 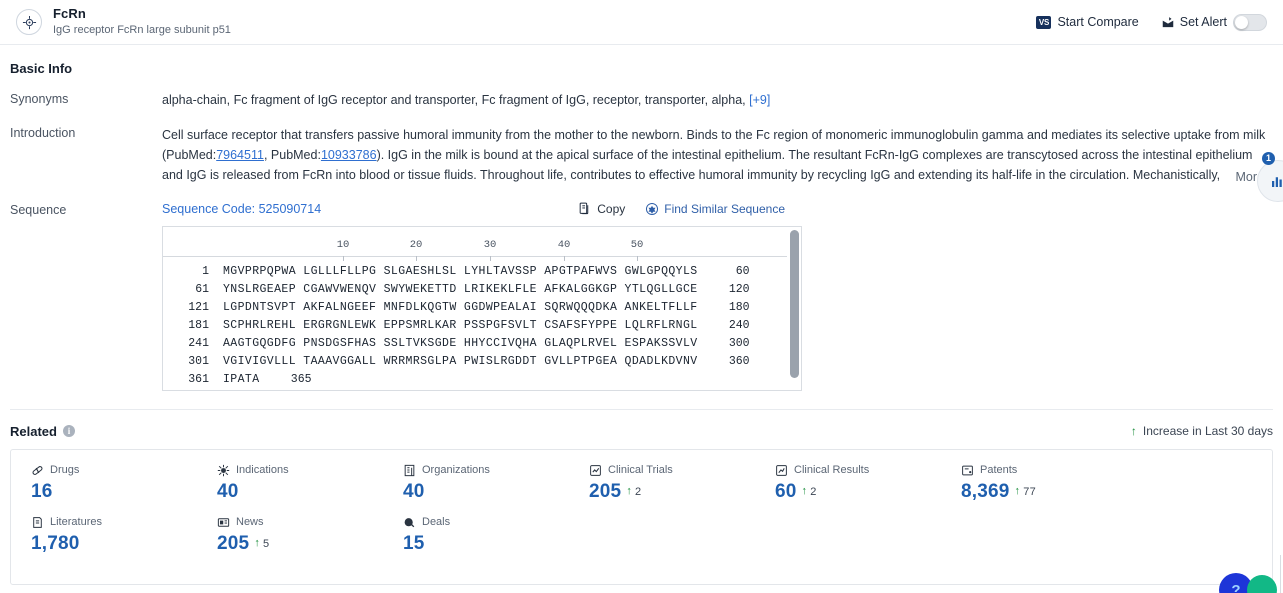 I want to click on pubmed-link-1: 7964511, so click(x=240, y=155).